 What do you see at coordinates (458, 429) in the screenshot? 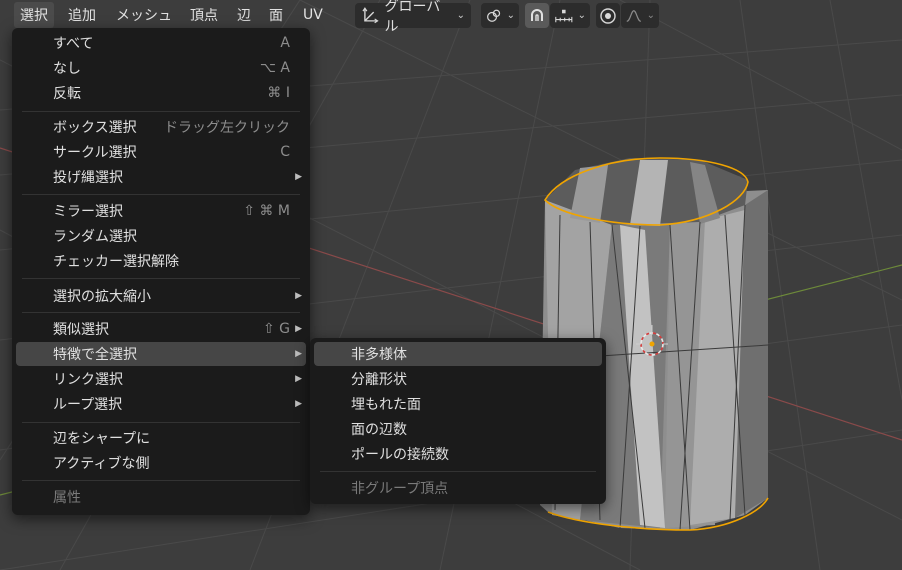
I see `menu-item-faces-by-sides: 面の辺数` at bounding box center [458, 429].